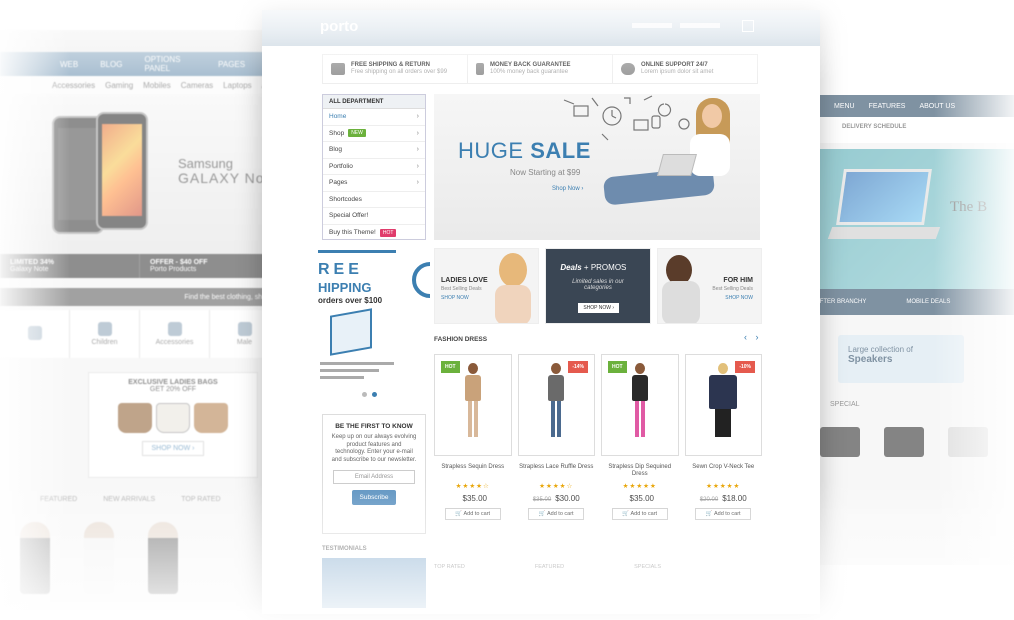 This screenshot has height=620, width=1014. What do you see at coordinates (709, 500) in the screenshot?
I see `old-price: $20.00` at bounding box center [709, 500].